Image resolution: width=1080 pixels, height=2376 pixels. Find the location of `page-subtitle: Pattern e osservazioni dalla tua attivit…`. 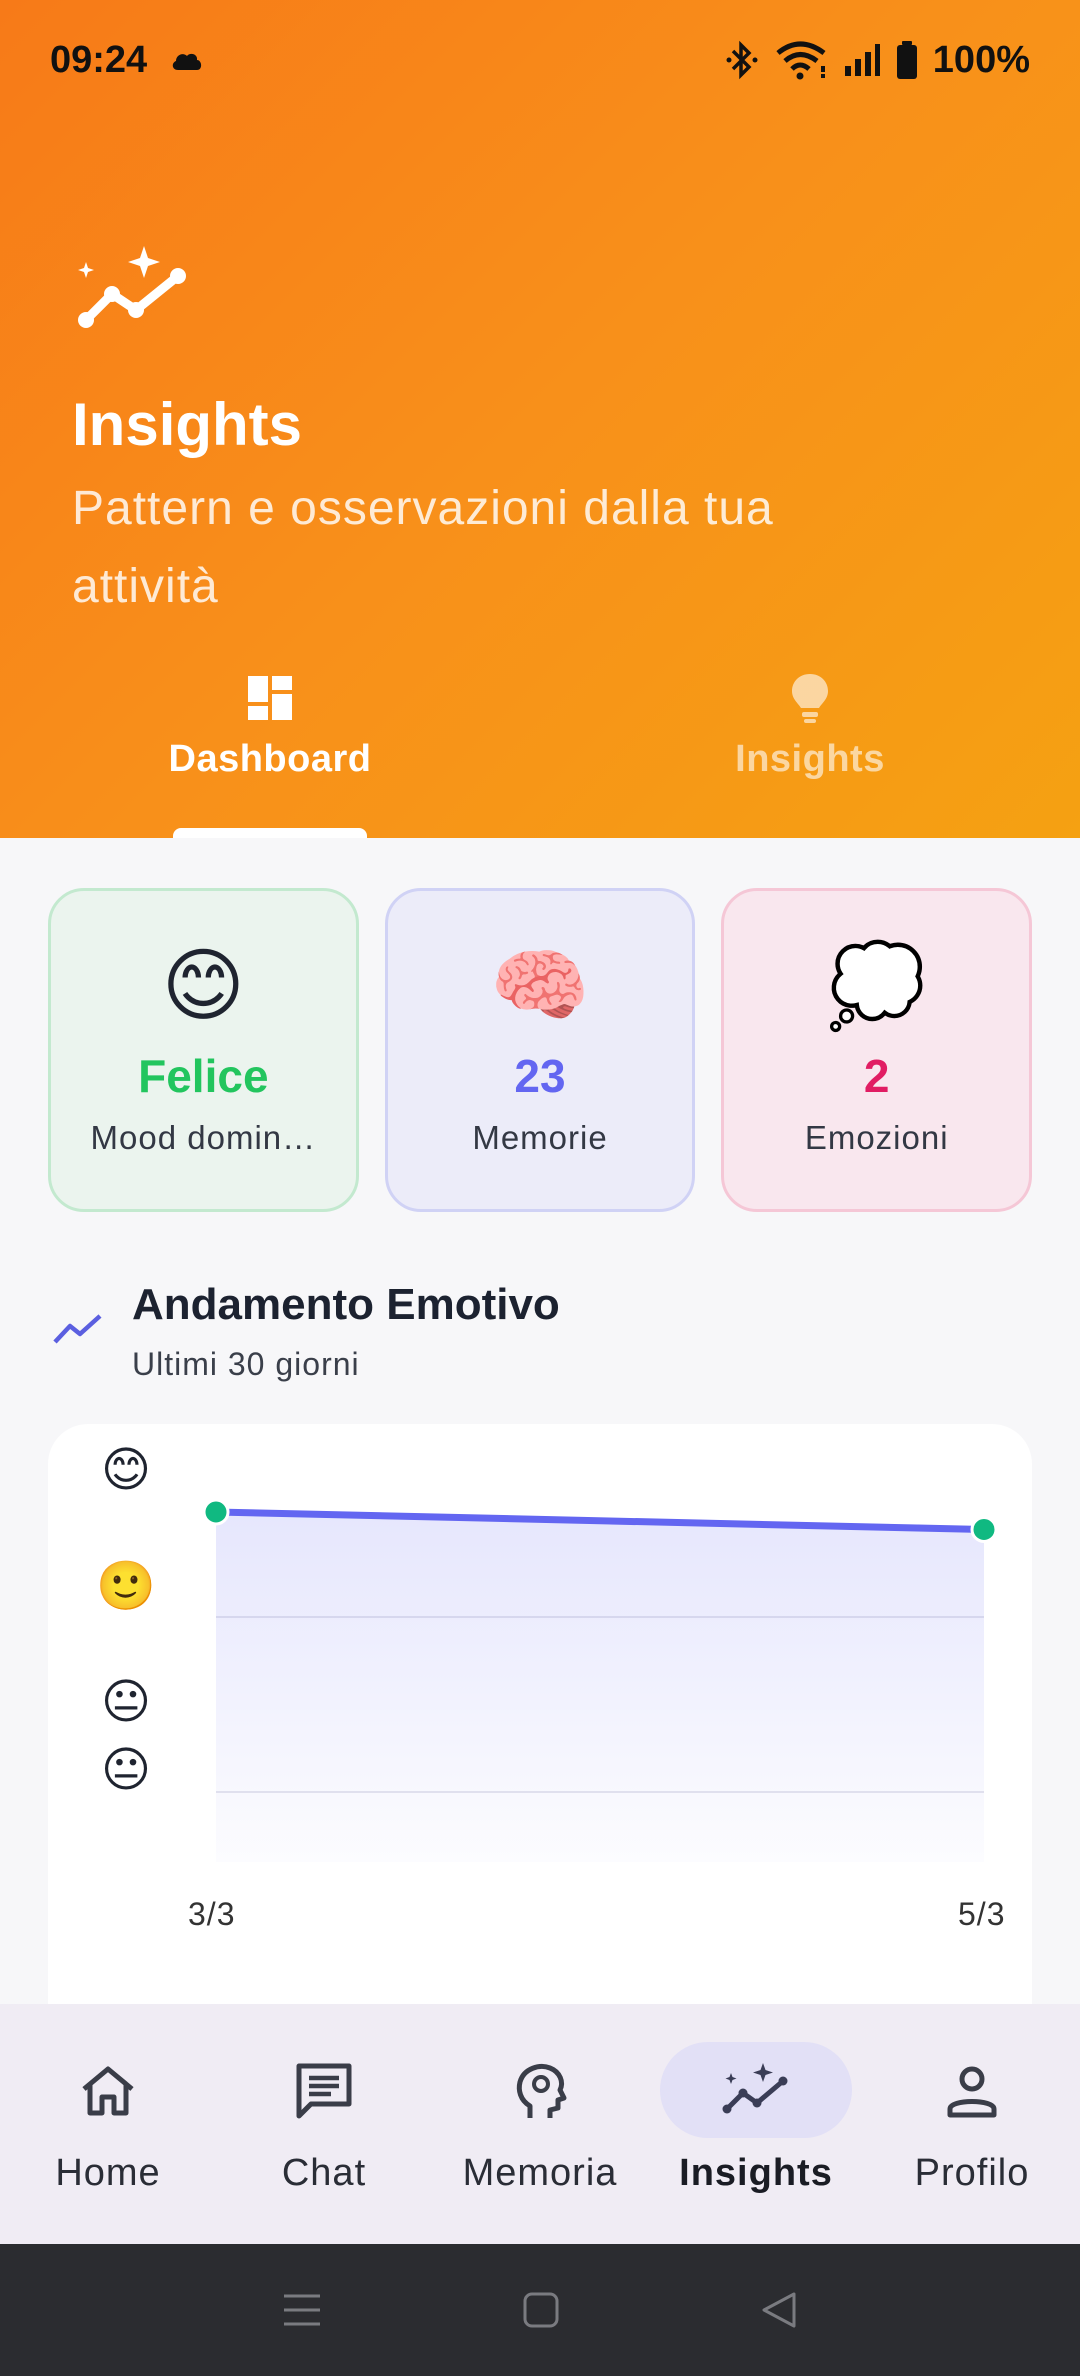

page-subtitle: Pattern e osservazioni dalla tua attivit… is located at coordinates (423, 547).